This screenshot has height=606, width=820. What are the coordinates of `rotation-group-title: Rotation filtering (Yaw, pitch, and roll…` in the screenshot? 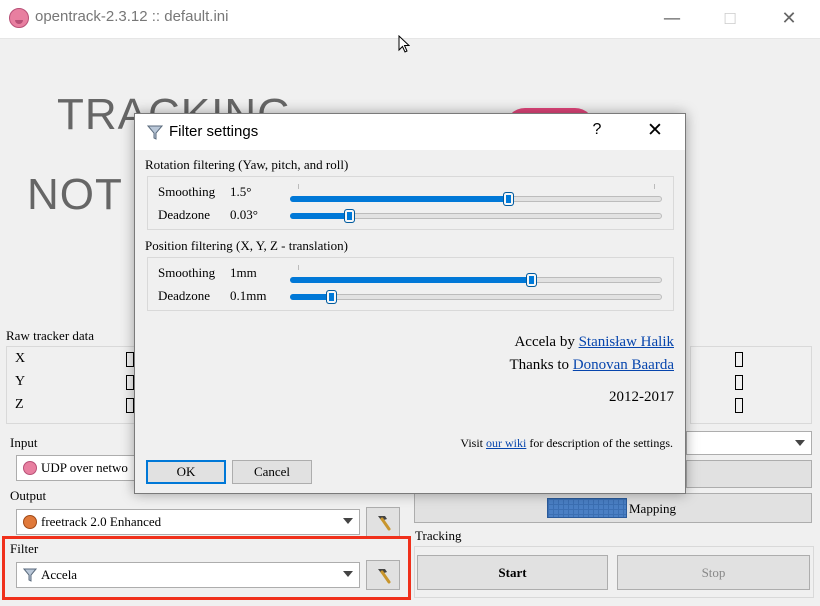 It's located at (247, 164).